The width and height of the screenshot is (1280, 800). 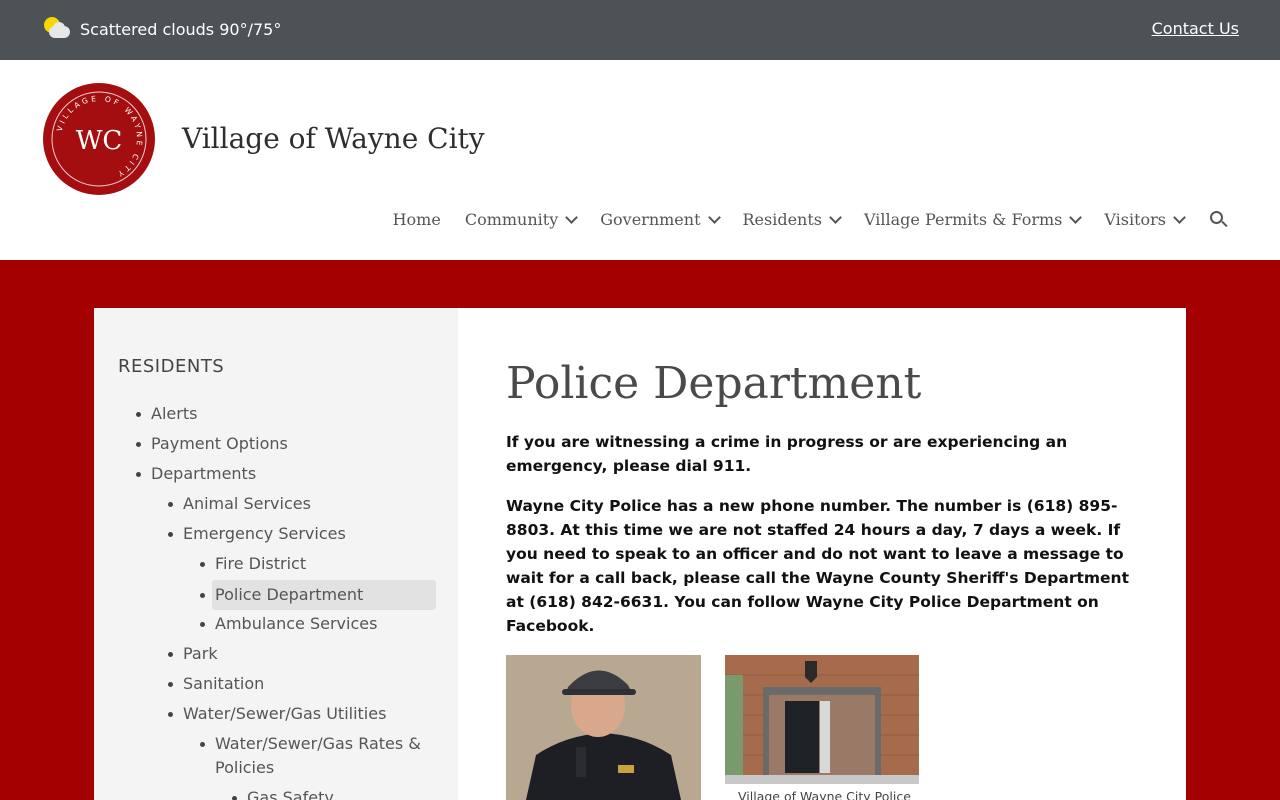 I want to click on nav-label: Village Permits & Forms, so click(x=963, y=219).